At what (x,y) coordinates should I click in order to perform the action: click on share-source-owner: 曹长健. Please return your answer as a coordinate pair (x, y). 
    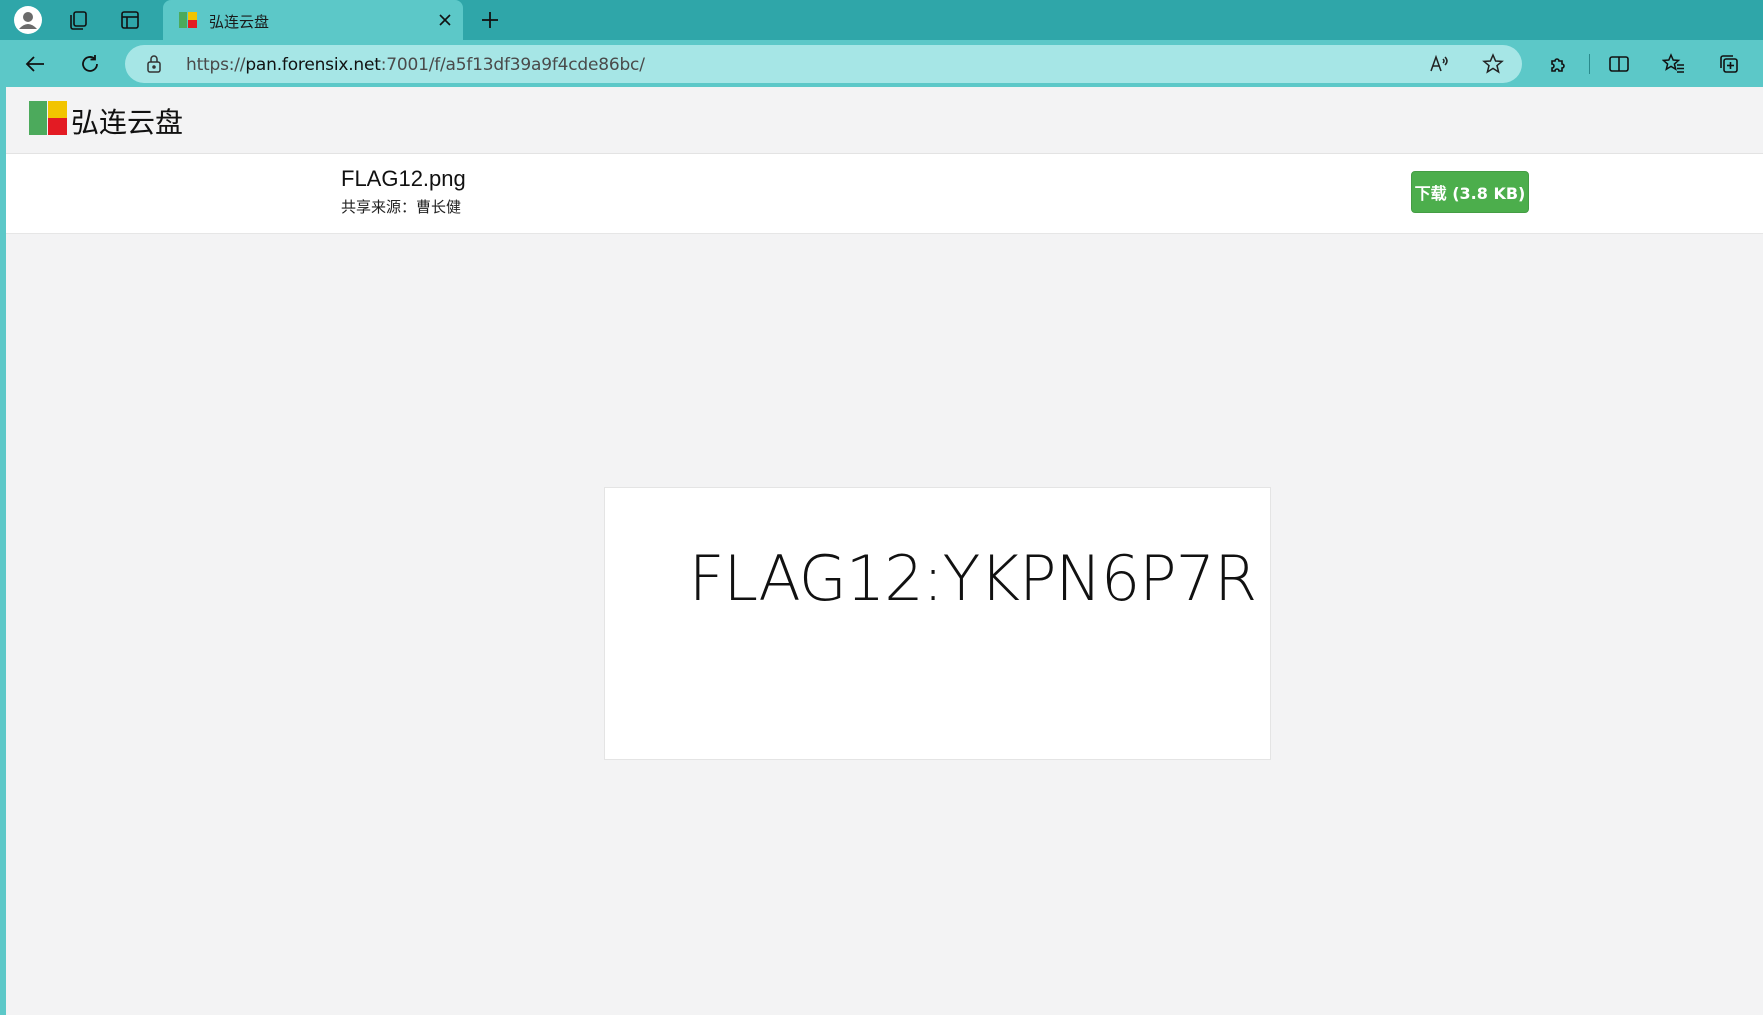
    Looking at the image, I should click on (439, 207).